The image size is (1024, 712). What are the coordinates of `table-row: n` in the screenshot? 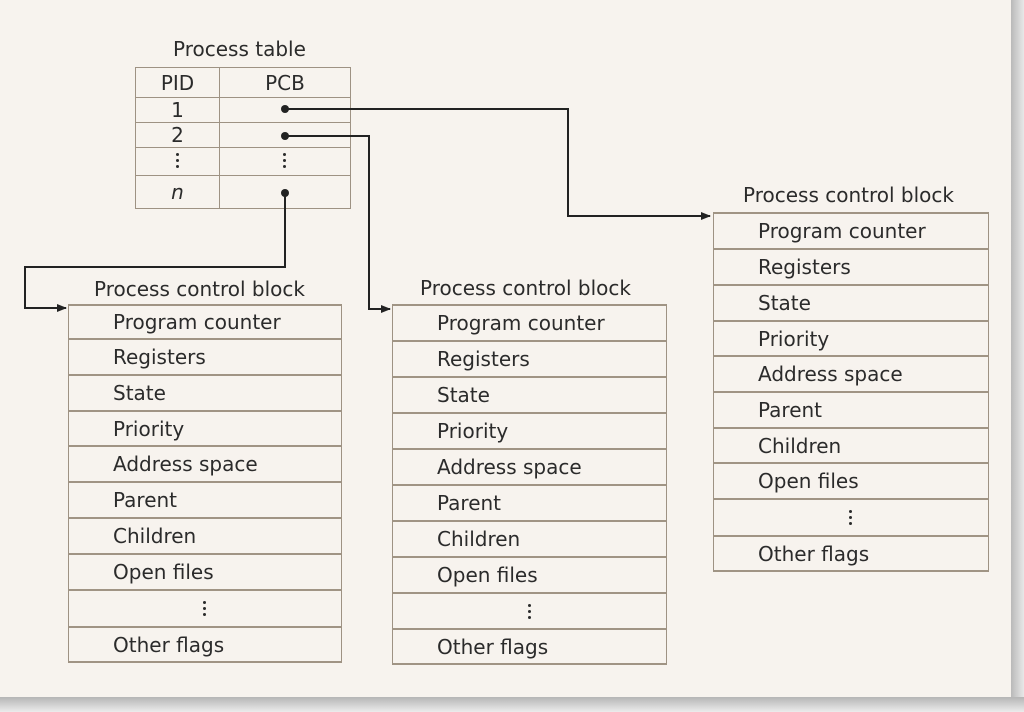 It's located at (243, 192).